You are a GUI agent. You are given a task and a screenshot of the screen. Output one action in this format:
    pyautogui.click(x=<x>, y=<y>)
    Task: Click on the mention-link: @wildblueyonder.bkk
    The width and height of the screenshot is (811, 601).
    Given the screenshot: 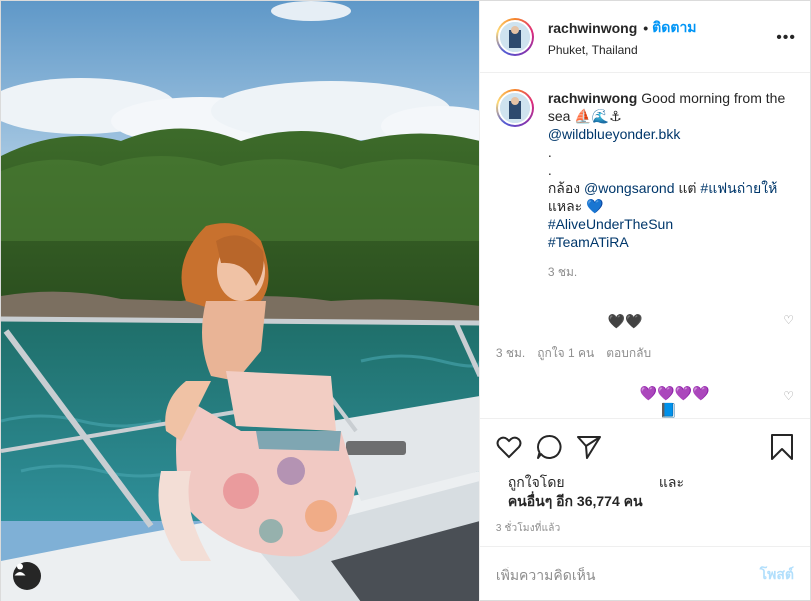 What is the action you would take?
    pyautogui.click(x=614, y=134)
    